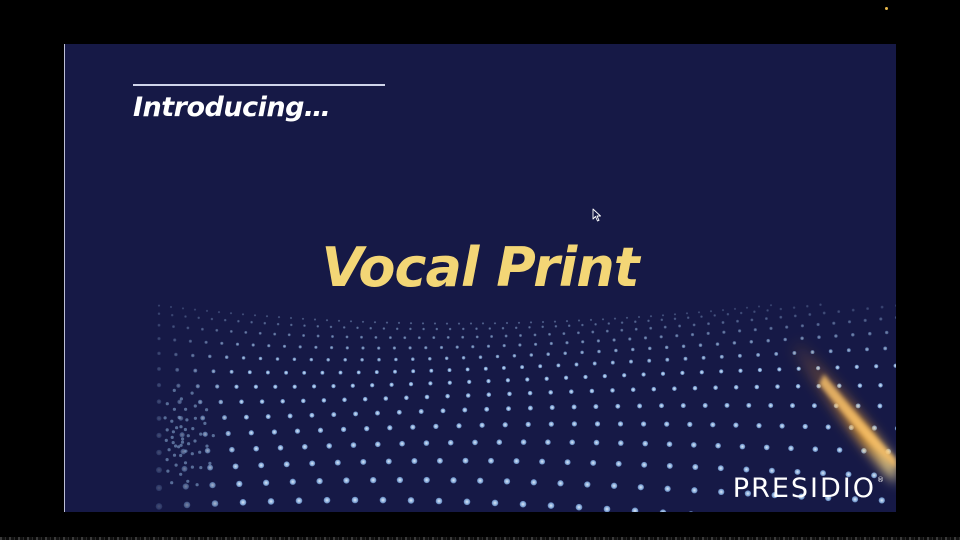 The height and width of the screenshot is (540, 960). Describe the element at coordinates (886, 8) in the screenshot. I see `status-indicator` at that location.